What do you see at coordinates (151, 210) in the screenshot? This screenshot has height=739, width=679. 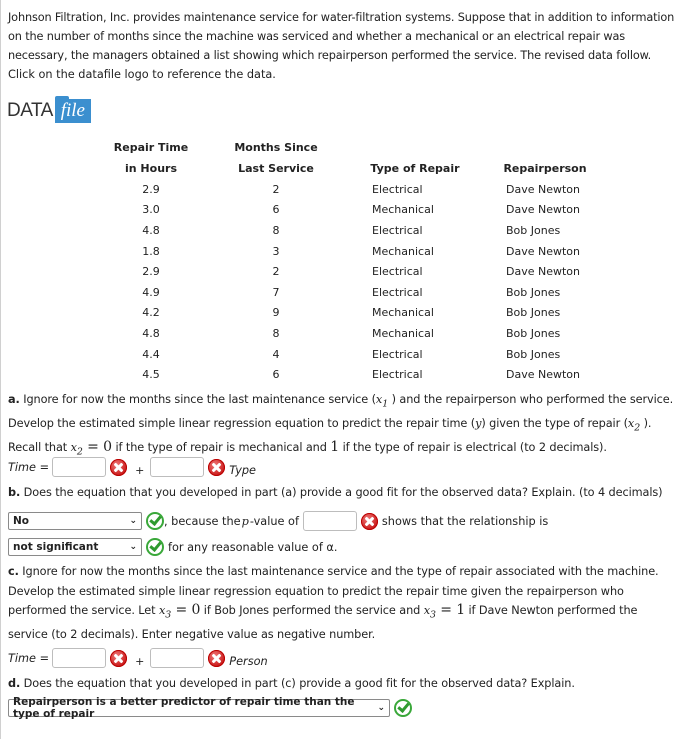 I see `repair-time-cell: 3.0` at bounding box center [151, 210].